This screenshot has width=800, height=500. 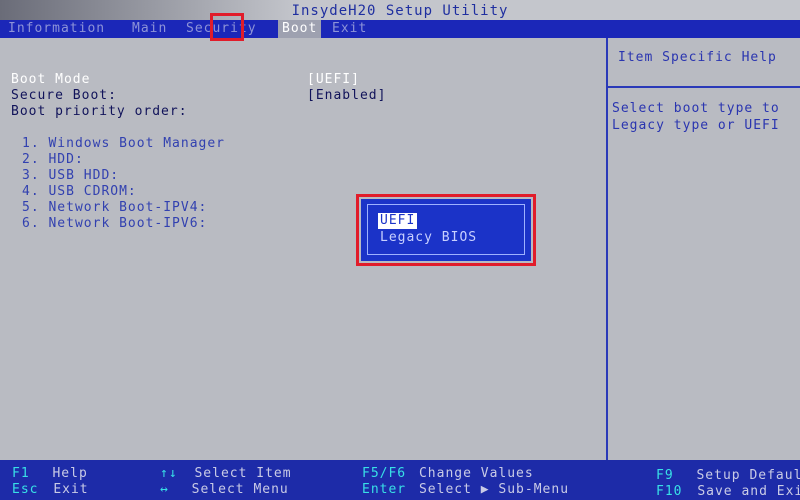 I want to click on help-panel-header: Item Specific Help, so click(x=704, y=63).